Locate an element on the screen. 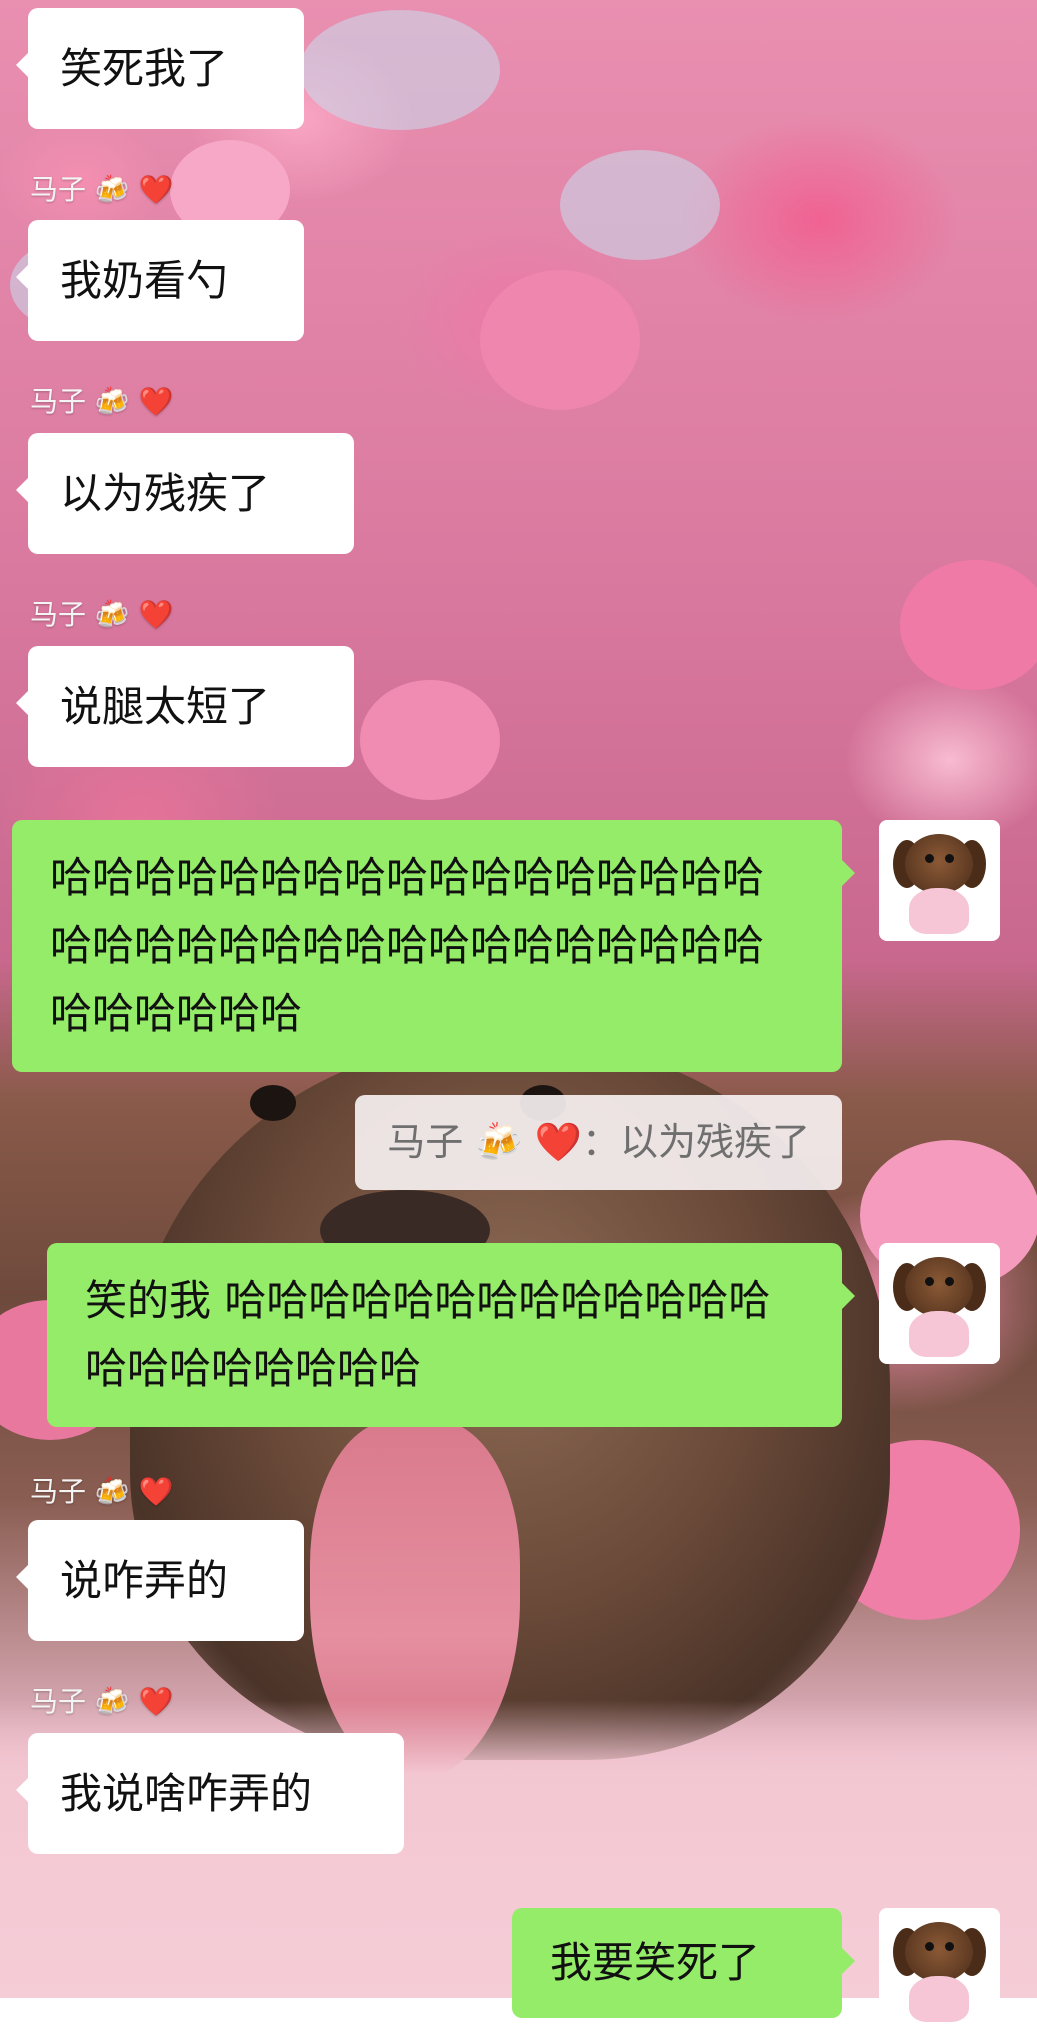 This screenshot has width=1037, height=2029. message-bubble-incoming: 笑死我了 is located at coordinates (160, 68).